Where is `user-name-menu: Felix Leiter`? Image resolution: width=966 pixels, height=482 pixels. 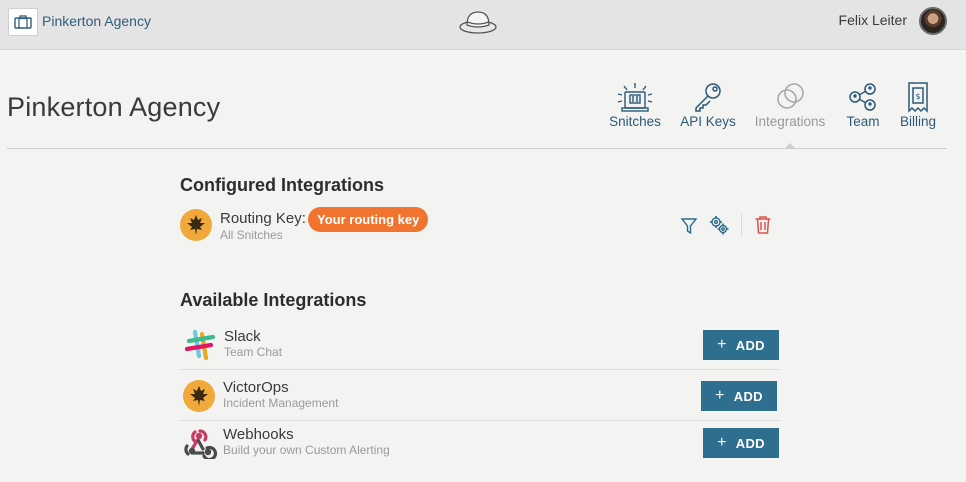
user-name-menu: Felix Leiter is located at coordinates (873, 20).